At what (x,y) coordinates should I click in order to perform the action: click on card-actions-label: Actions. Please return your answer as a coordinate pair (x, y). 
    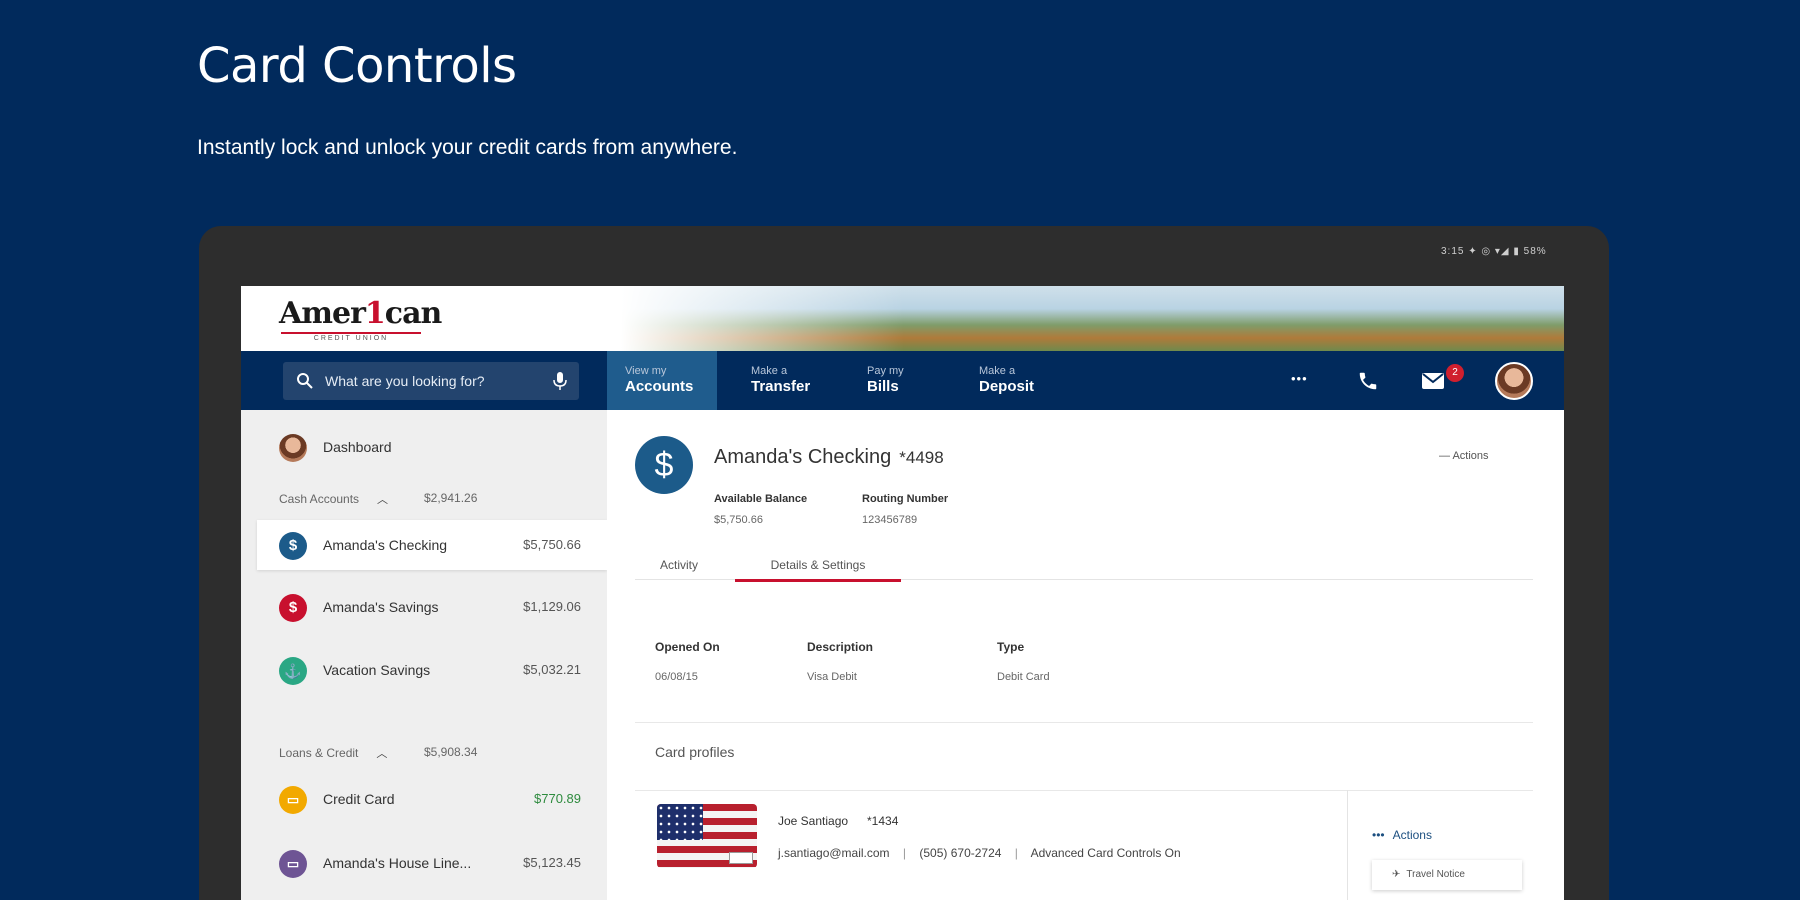
    Looking at the image, I should click on (1412, 835).